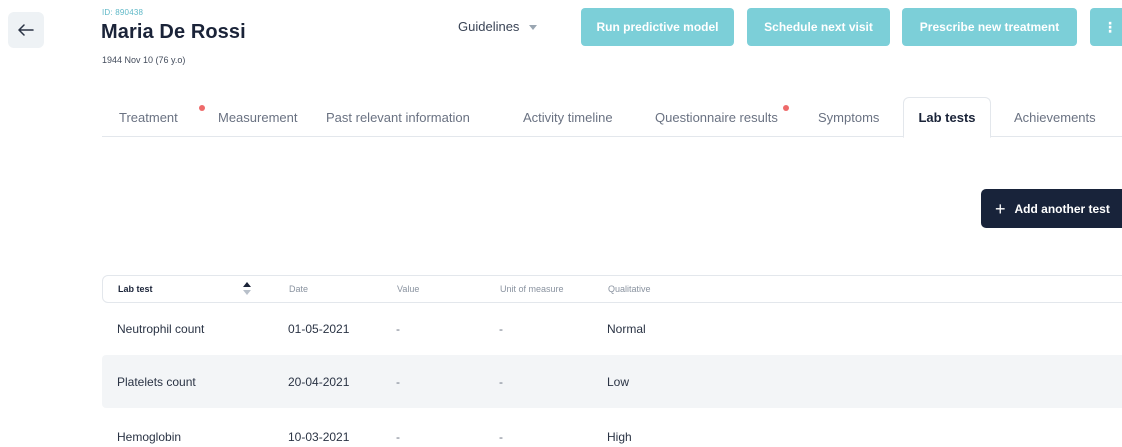 The image size is (1122, 447). Describe the element at coordinates (612, 428) in the screenshot. I see `table-row: Hemoglobin 10-03-2021 - - High` at that location.